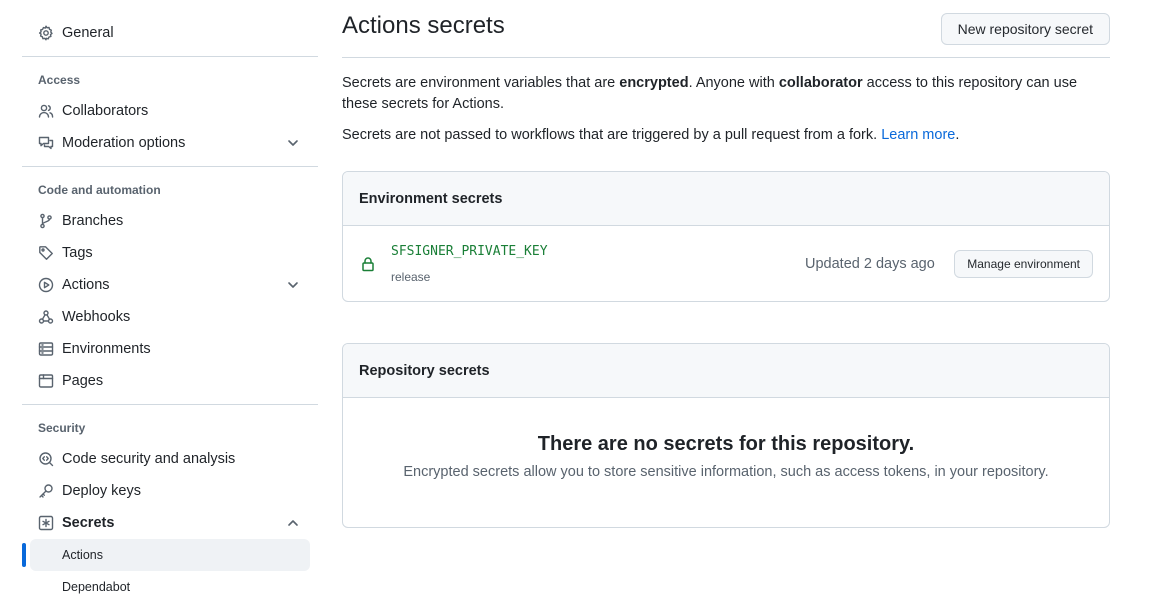 This screenshot has width=1174, height=604. Describe the element at coordinates (62, 428) in the screenshot. I see `section-heading-security: Security` at that location.